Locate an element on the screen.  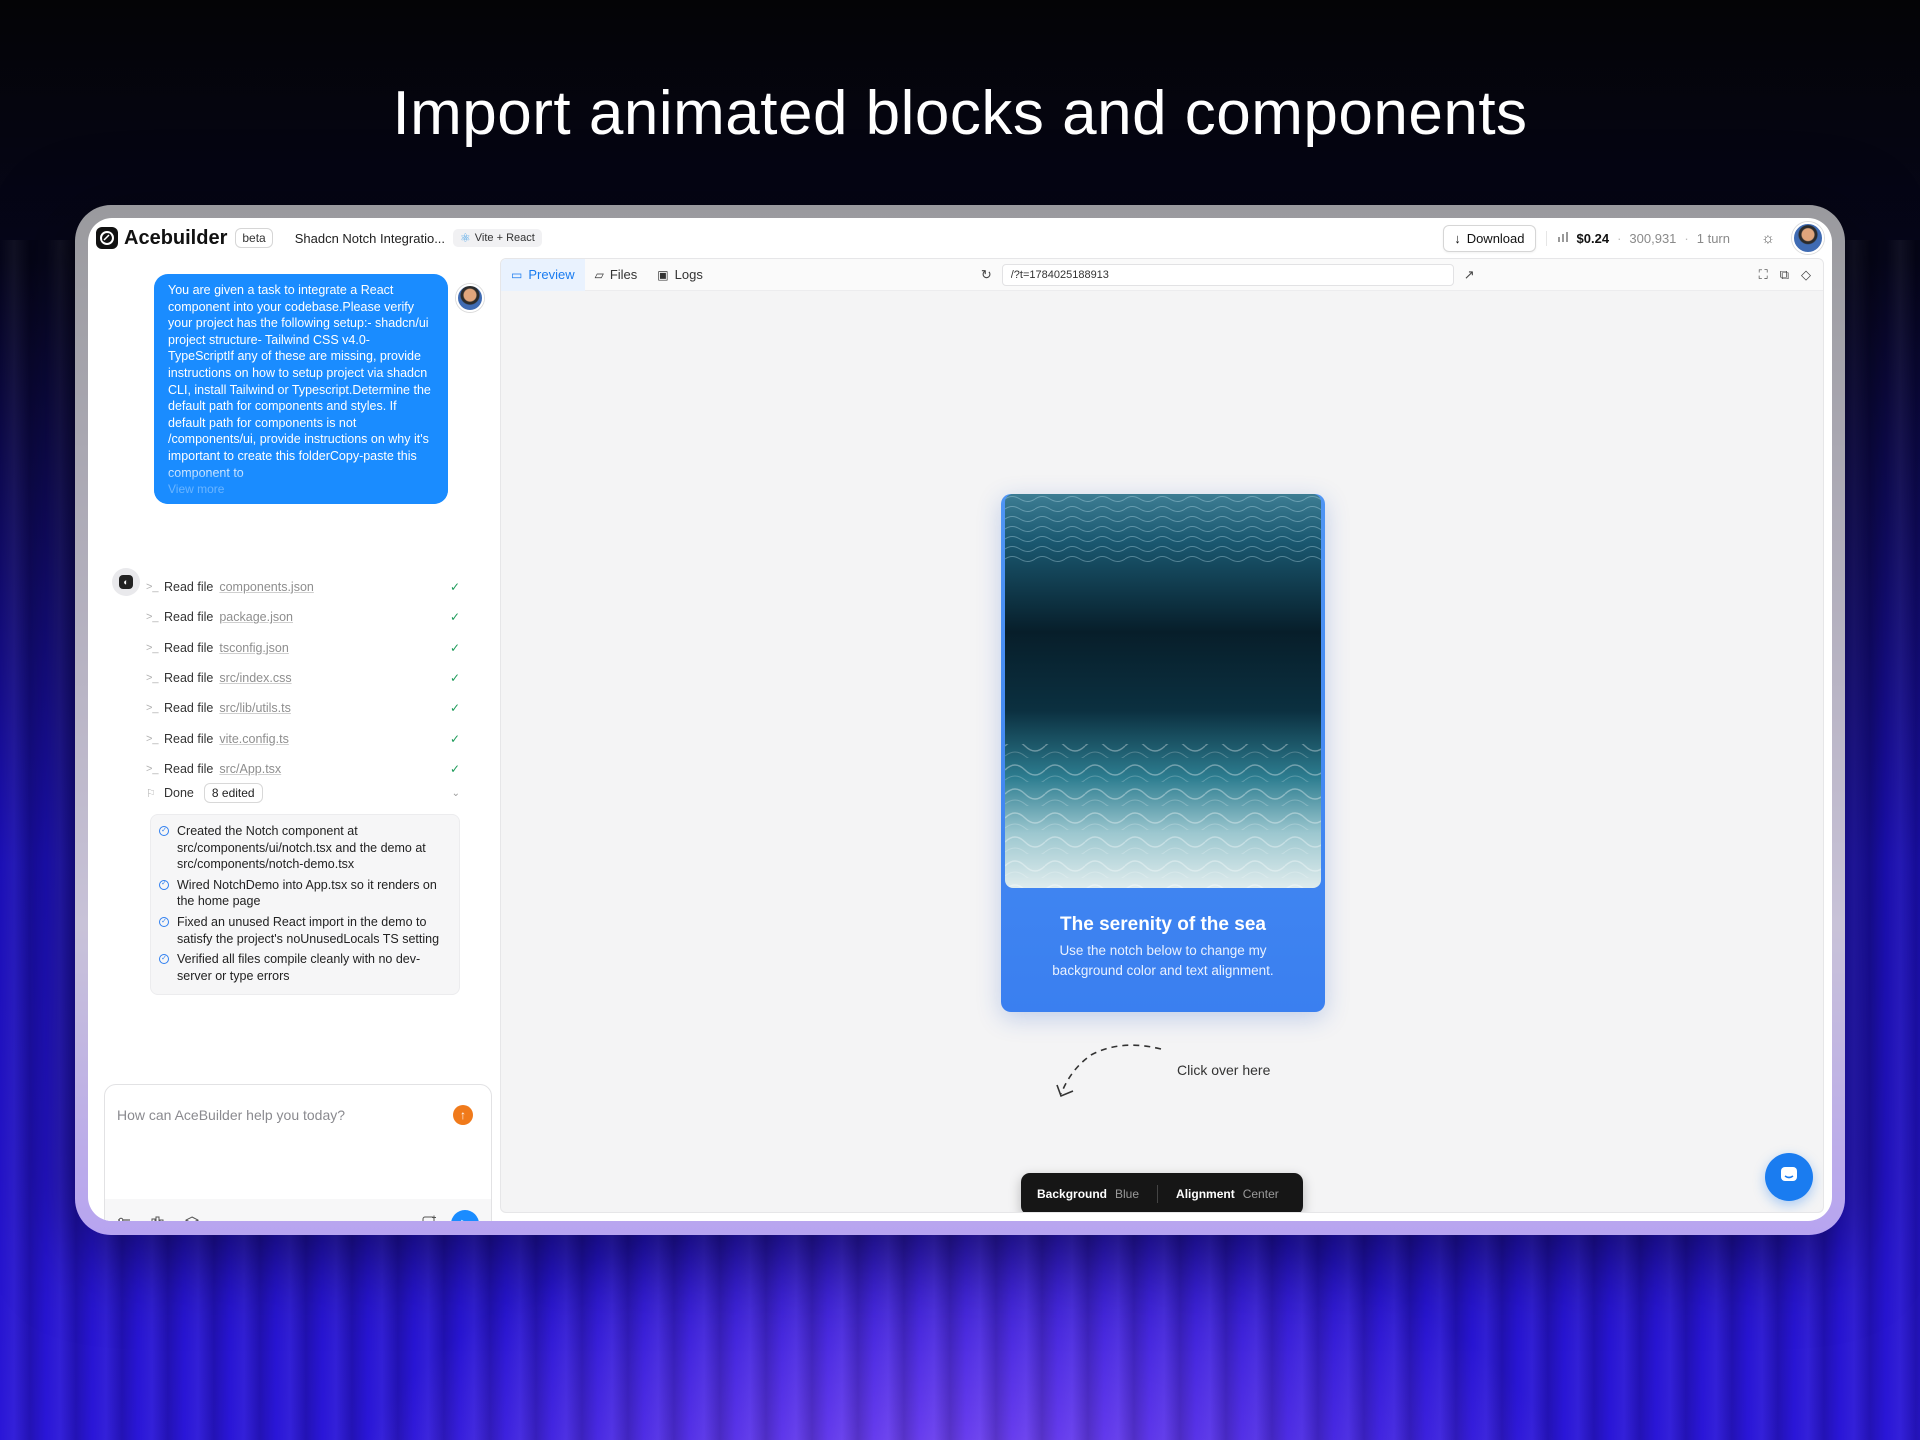
download-button: ↓ Download is located at coordinates (1489, 238).